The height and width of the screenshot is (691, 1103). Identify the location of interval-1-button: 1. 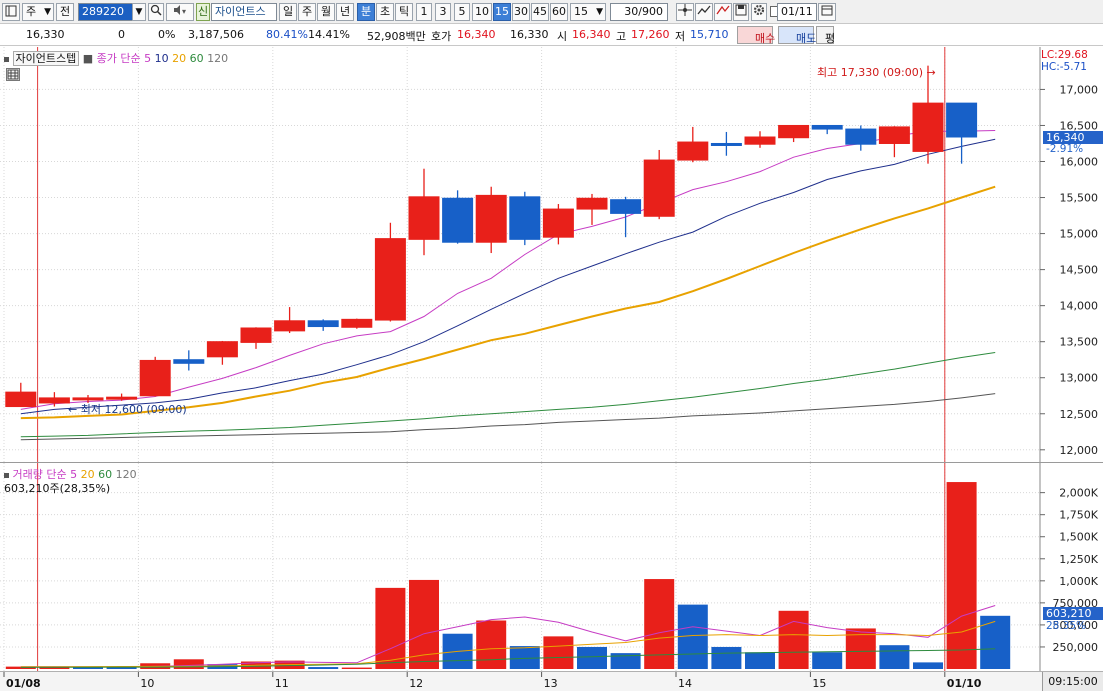
(424, 12).